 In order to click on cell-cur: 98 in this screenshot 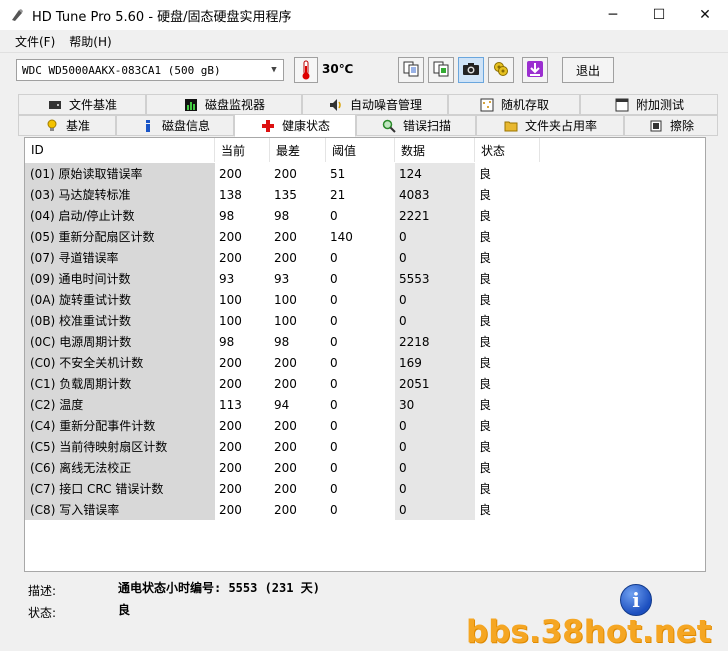, I will do `click(227, 341)`.